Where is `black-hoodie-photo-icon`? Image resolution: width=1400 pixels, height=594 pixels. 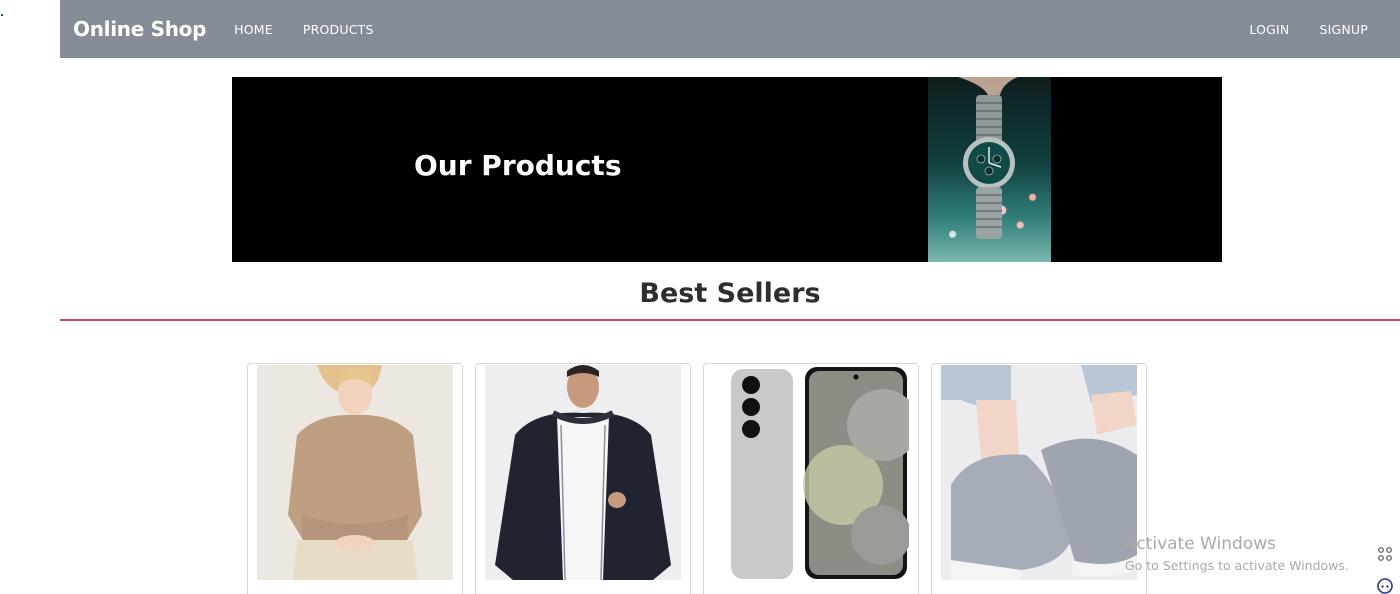
black-hoodie-photo-icon is located at coordinates (583, 472).